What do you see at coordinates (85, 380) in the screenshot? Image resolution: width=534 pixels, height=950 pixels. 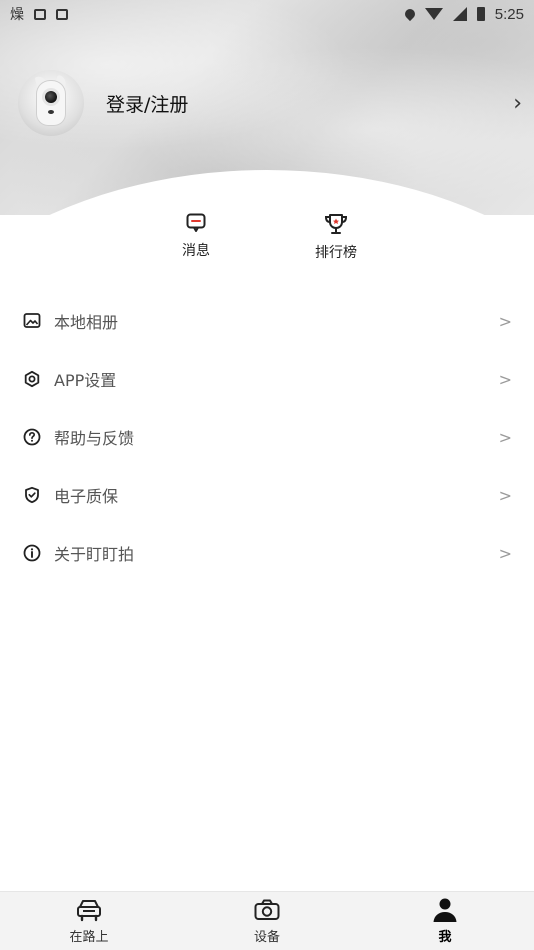 I see `menu-item-label: APP设置` at bounding box center [85, 380].